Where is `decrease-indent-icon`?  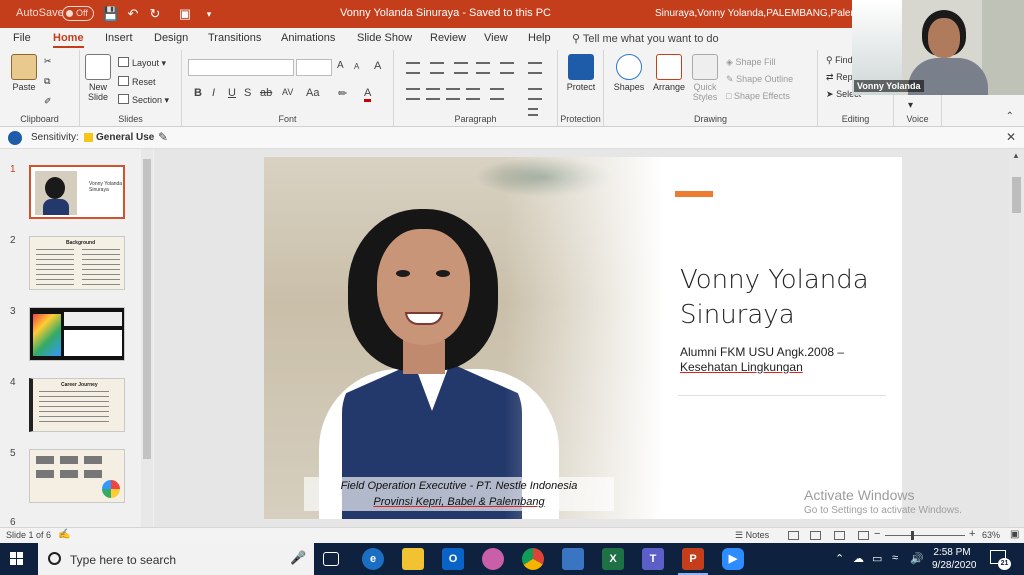 decrease-indent-icon is located at coordinates (461, 68).